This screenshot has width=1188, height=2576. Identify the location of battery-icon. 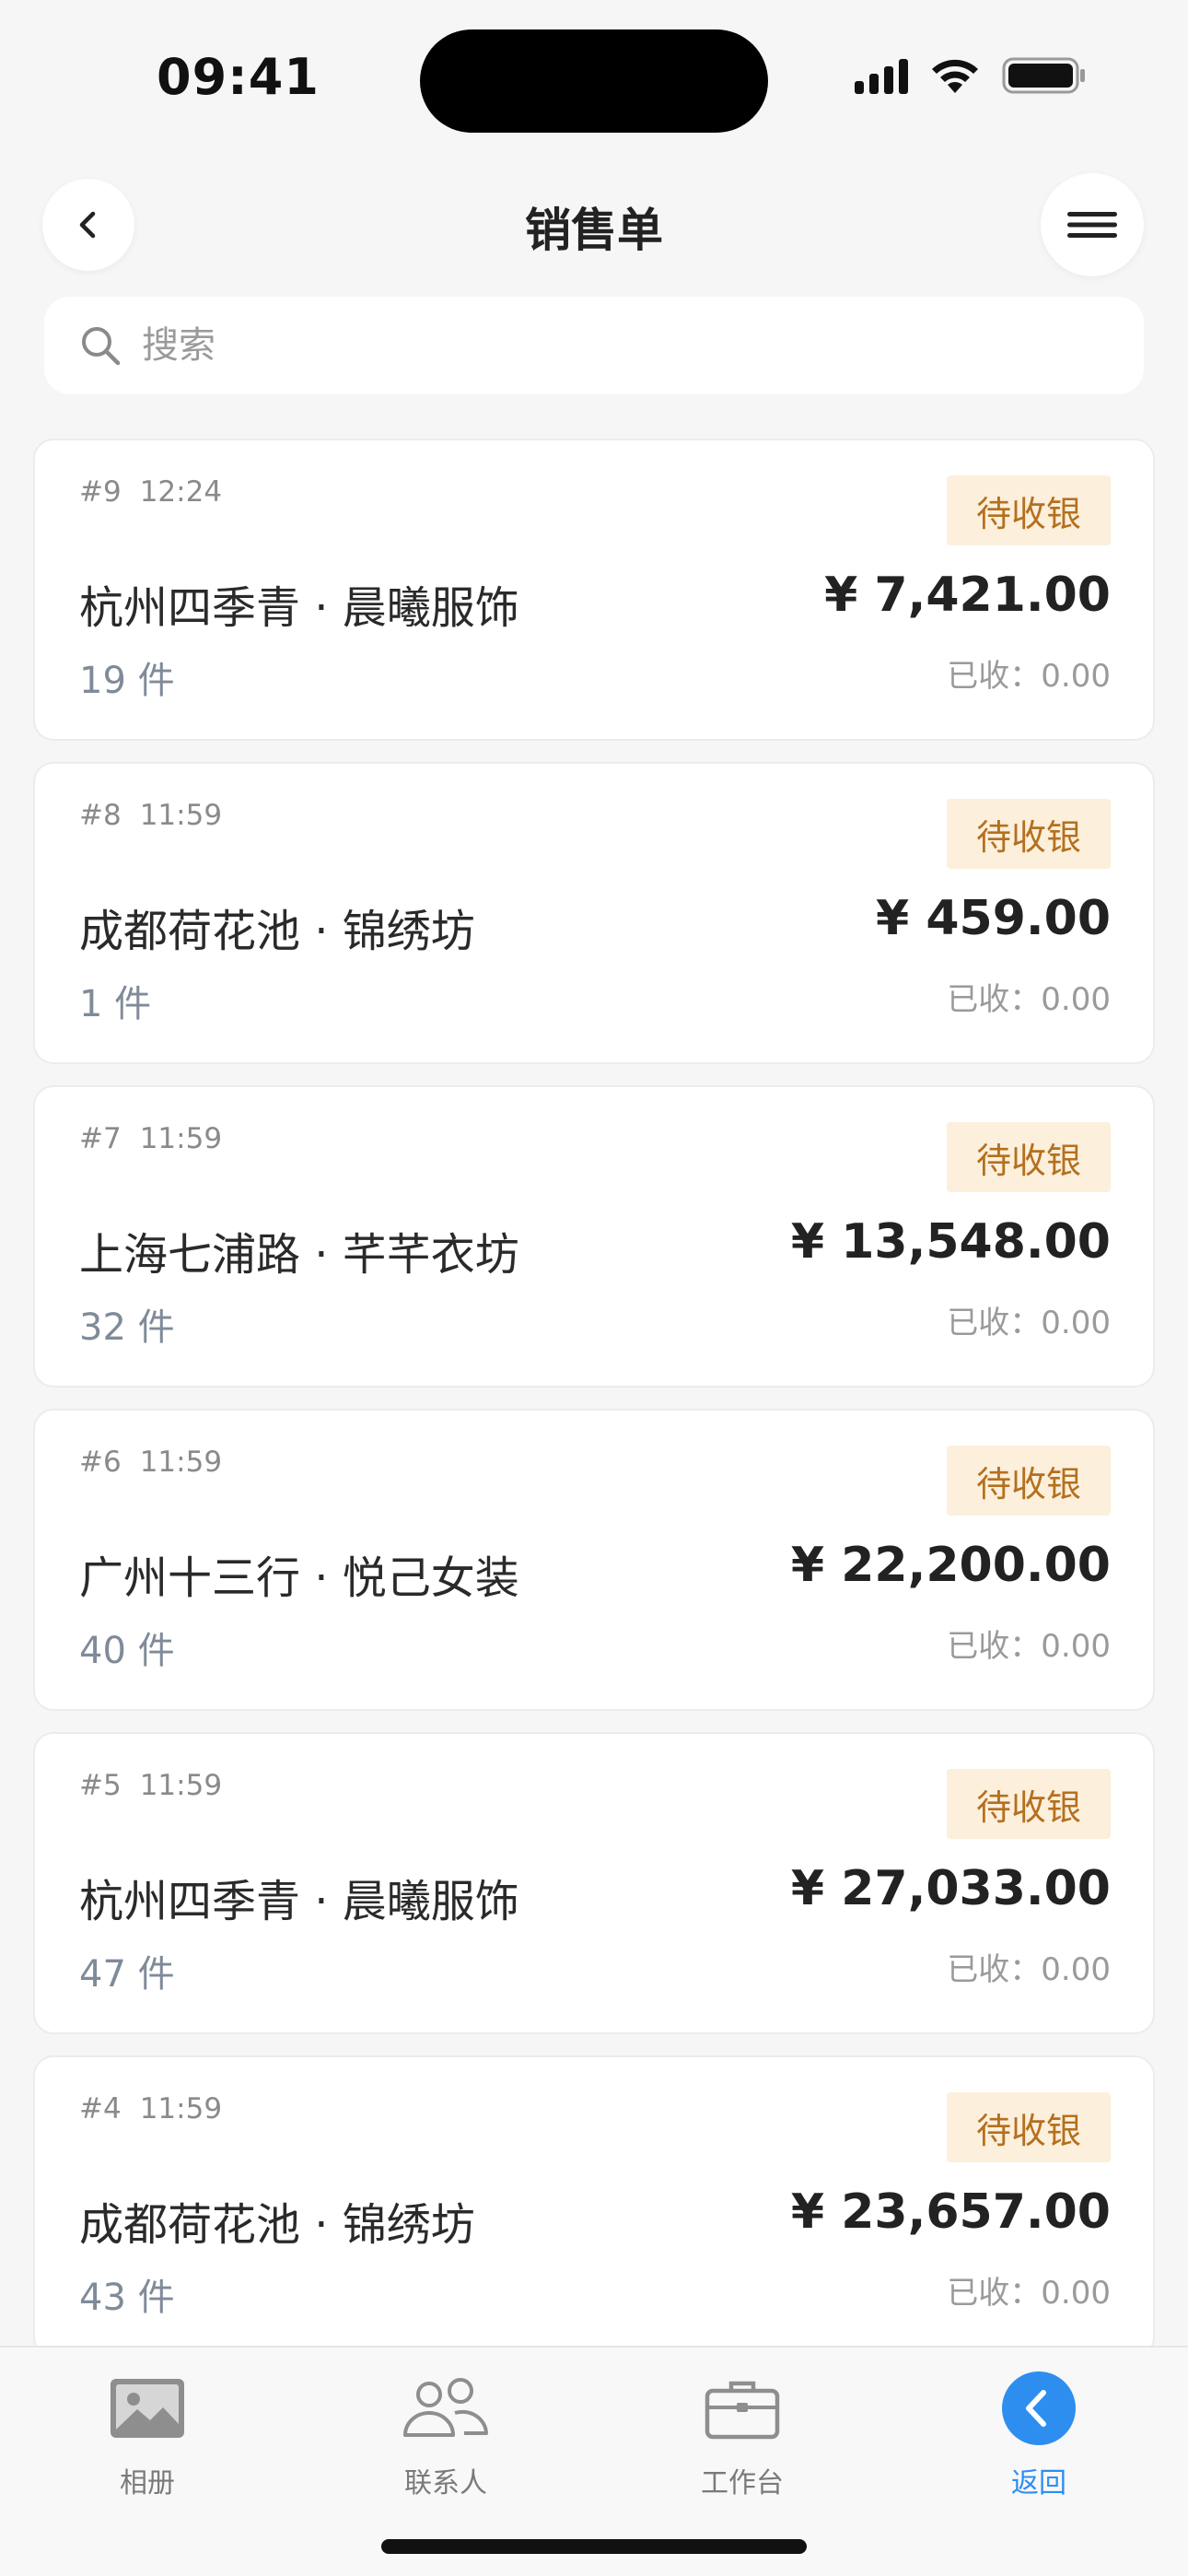
(1043, 75).